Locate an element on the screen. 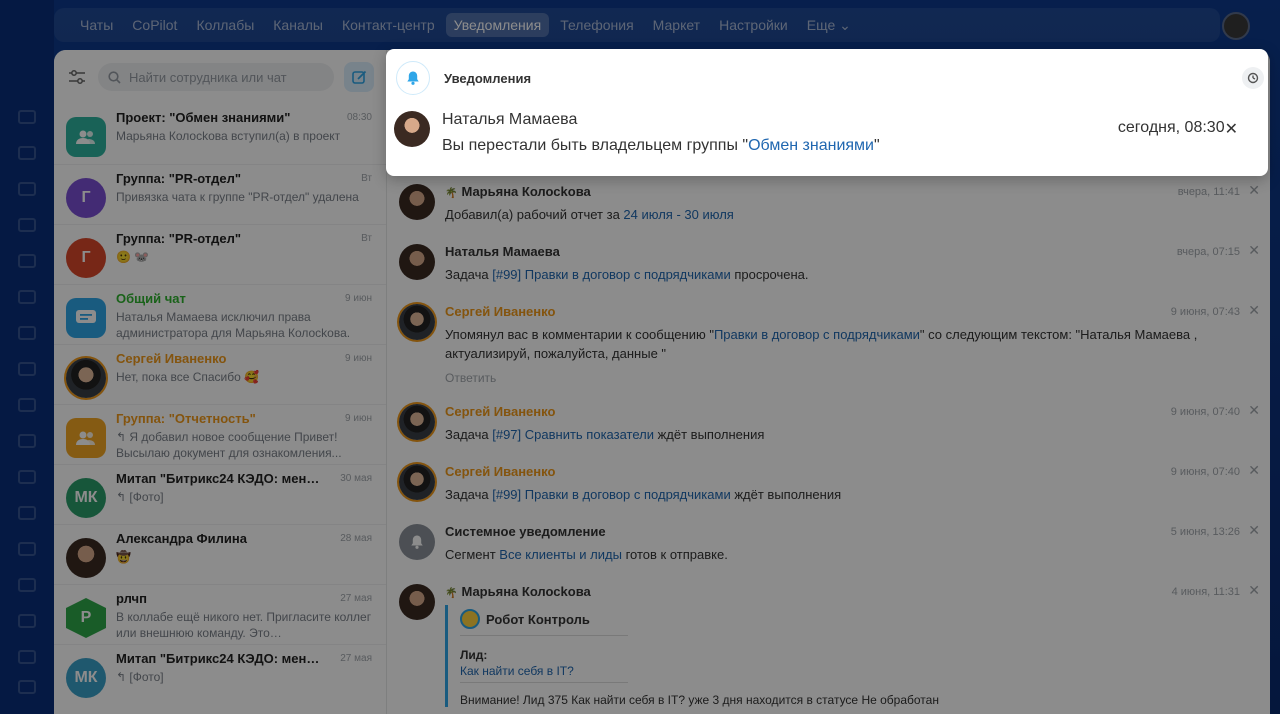 The height and width of the screenshot is (714, 1280). notification-text-after: " is located at coordinates (876, 145).